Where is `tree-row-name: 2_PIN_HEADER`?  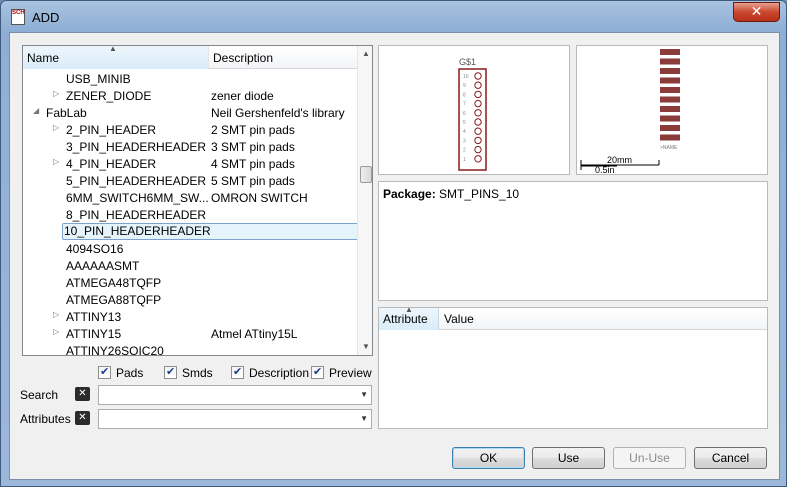 tree-row-name: 2_PIN_HEADER is located at coordinates (111, 130).